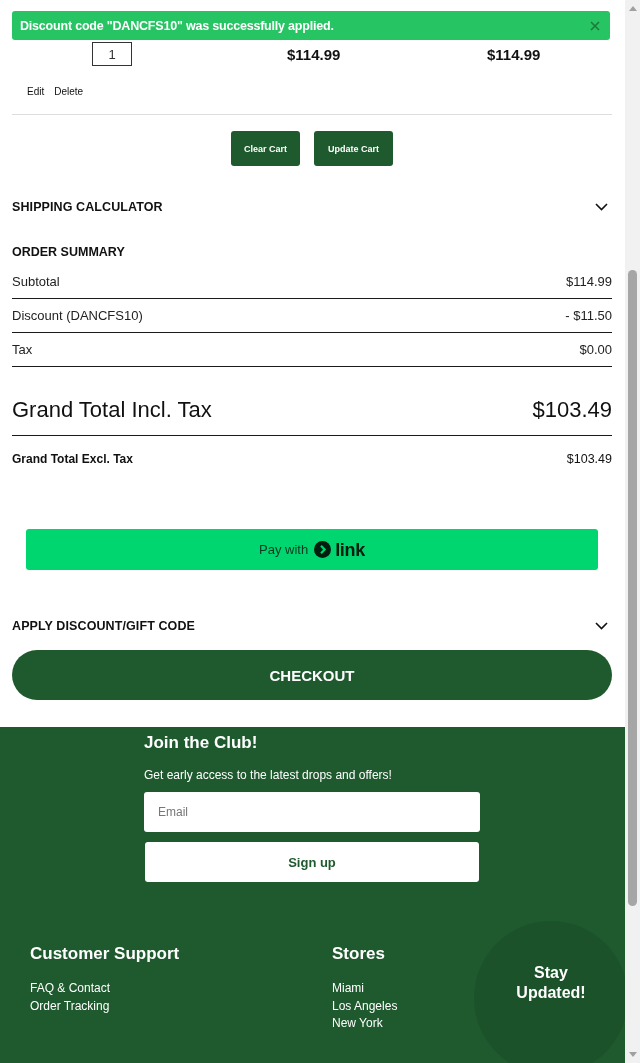 The width and height of the screenshot is (640, 1063). I want to click on summary-value: - $11.50, so click(588, 315).